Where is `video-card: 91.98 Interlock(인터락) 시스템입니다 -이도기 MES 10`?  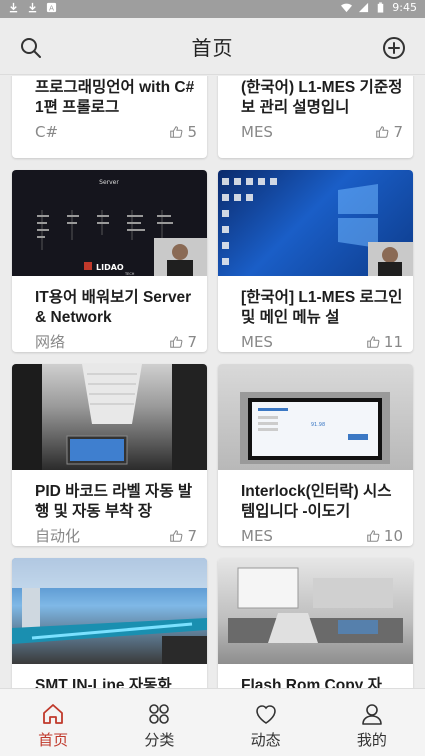 video-card: 91.98 Interlock(인터락) 시스템입니다 -이도기 MES 10 is located at coordinates (315, 455).